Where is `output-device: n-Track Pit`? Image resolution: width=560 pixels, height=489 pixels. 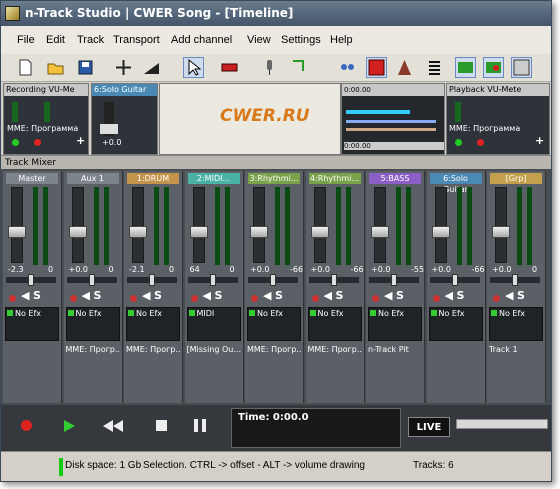
output-device: n-Track Pit is located at coordinates (395, 349).